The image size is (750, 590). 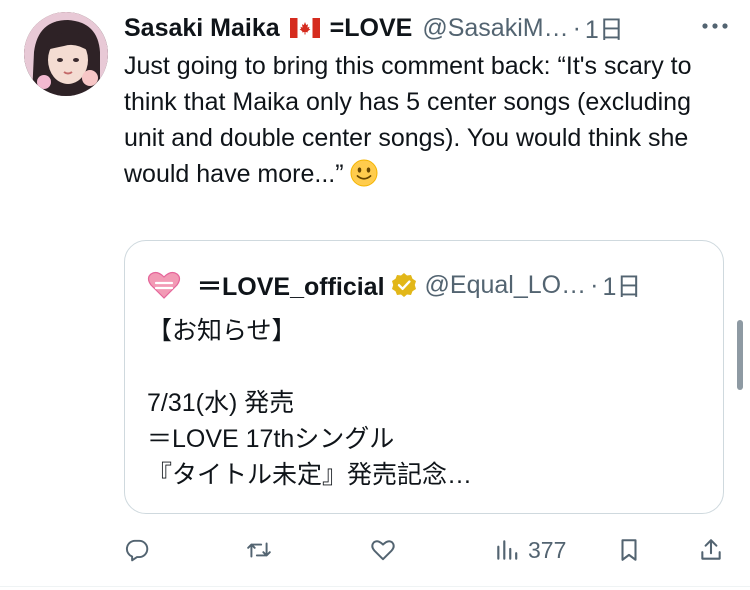 I want to click on views-icon, so click(x=507, y=550).